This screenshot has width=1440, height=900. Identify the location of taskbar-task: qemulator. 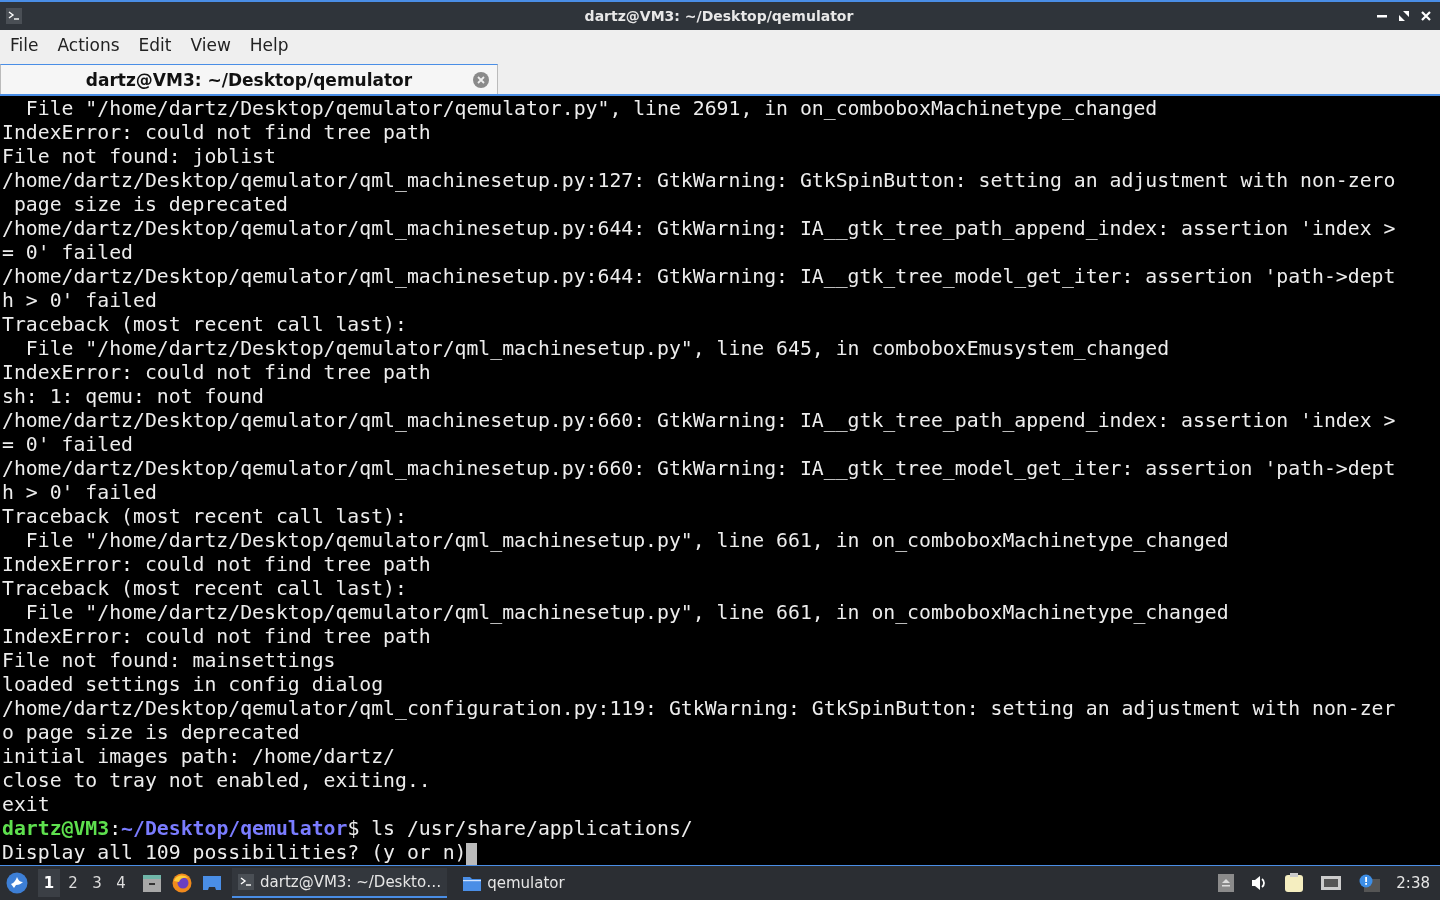
(514, 883).